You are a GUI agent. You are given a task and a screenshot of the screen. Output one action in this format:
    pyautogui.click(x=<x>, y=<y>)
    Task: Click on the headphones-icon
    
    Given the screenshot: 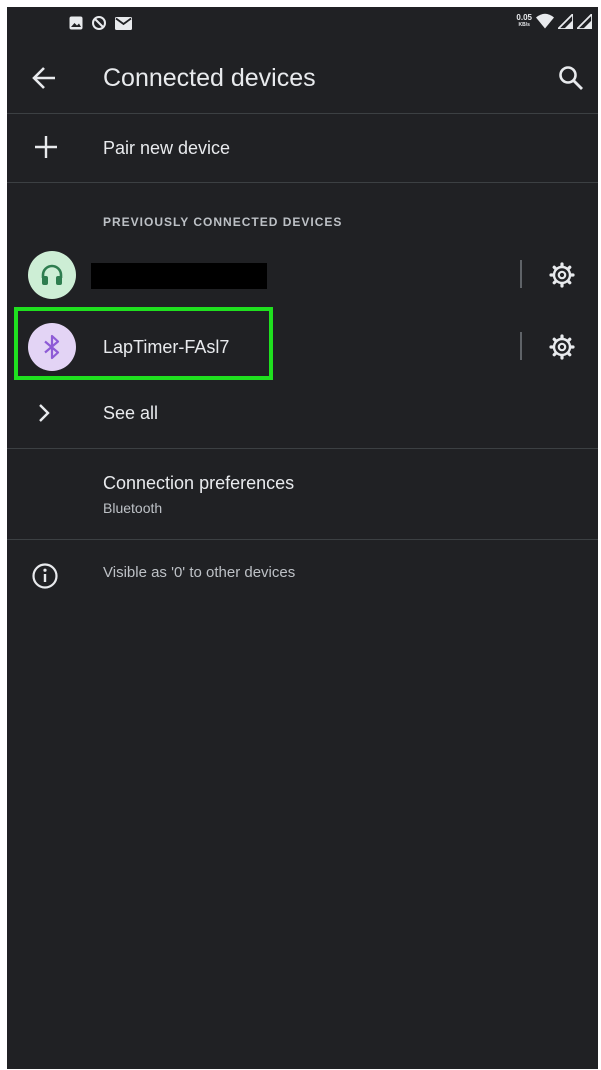 What is the action you would take?
    pyautogui.click(x=52, y=274)
    